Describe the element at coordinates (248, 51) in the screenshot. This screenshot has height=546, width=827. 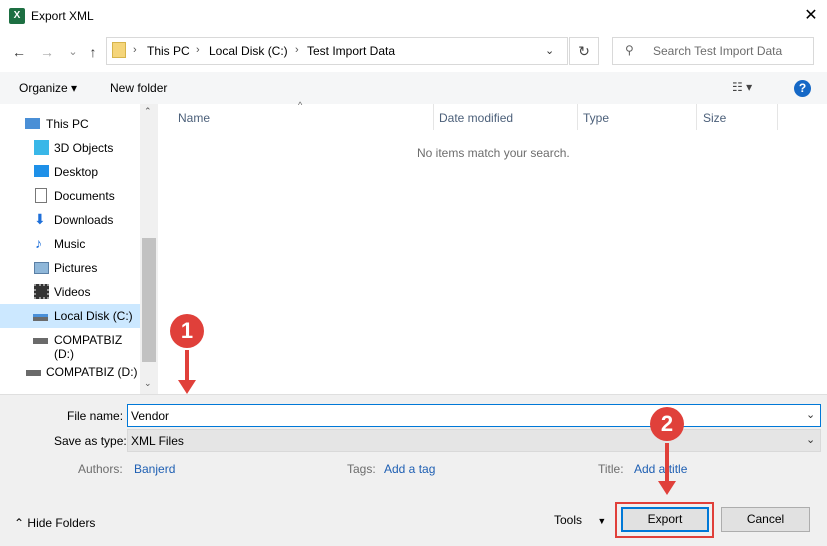
I see `breadcrumb-local-disk: Local Disk (C:)` at that location.